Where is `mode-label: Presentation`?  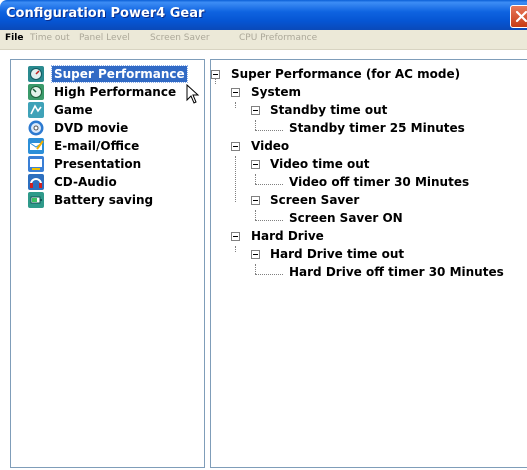
mode-label: Presentation is located at coordinates (98, 164).